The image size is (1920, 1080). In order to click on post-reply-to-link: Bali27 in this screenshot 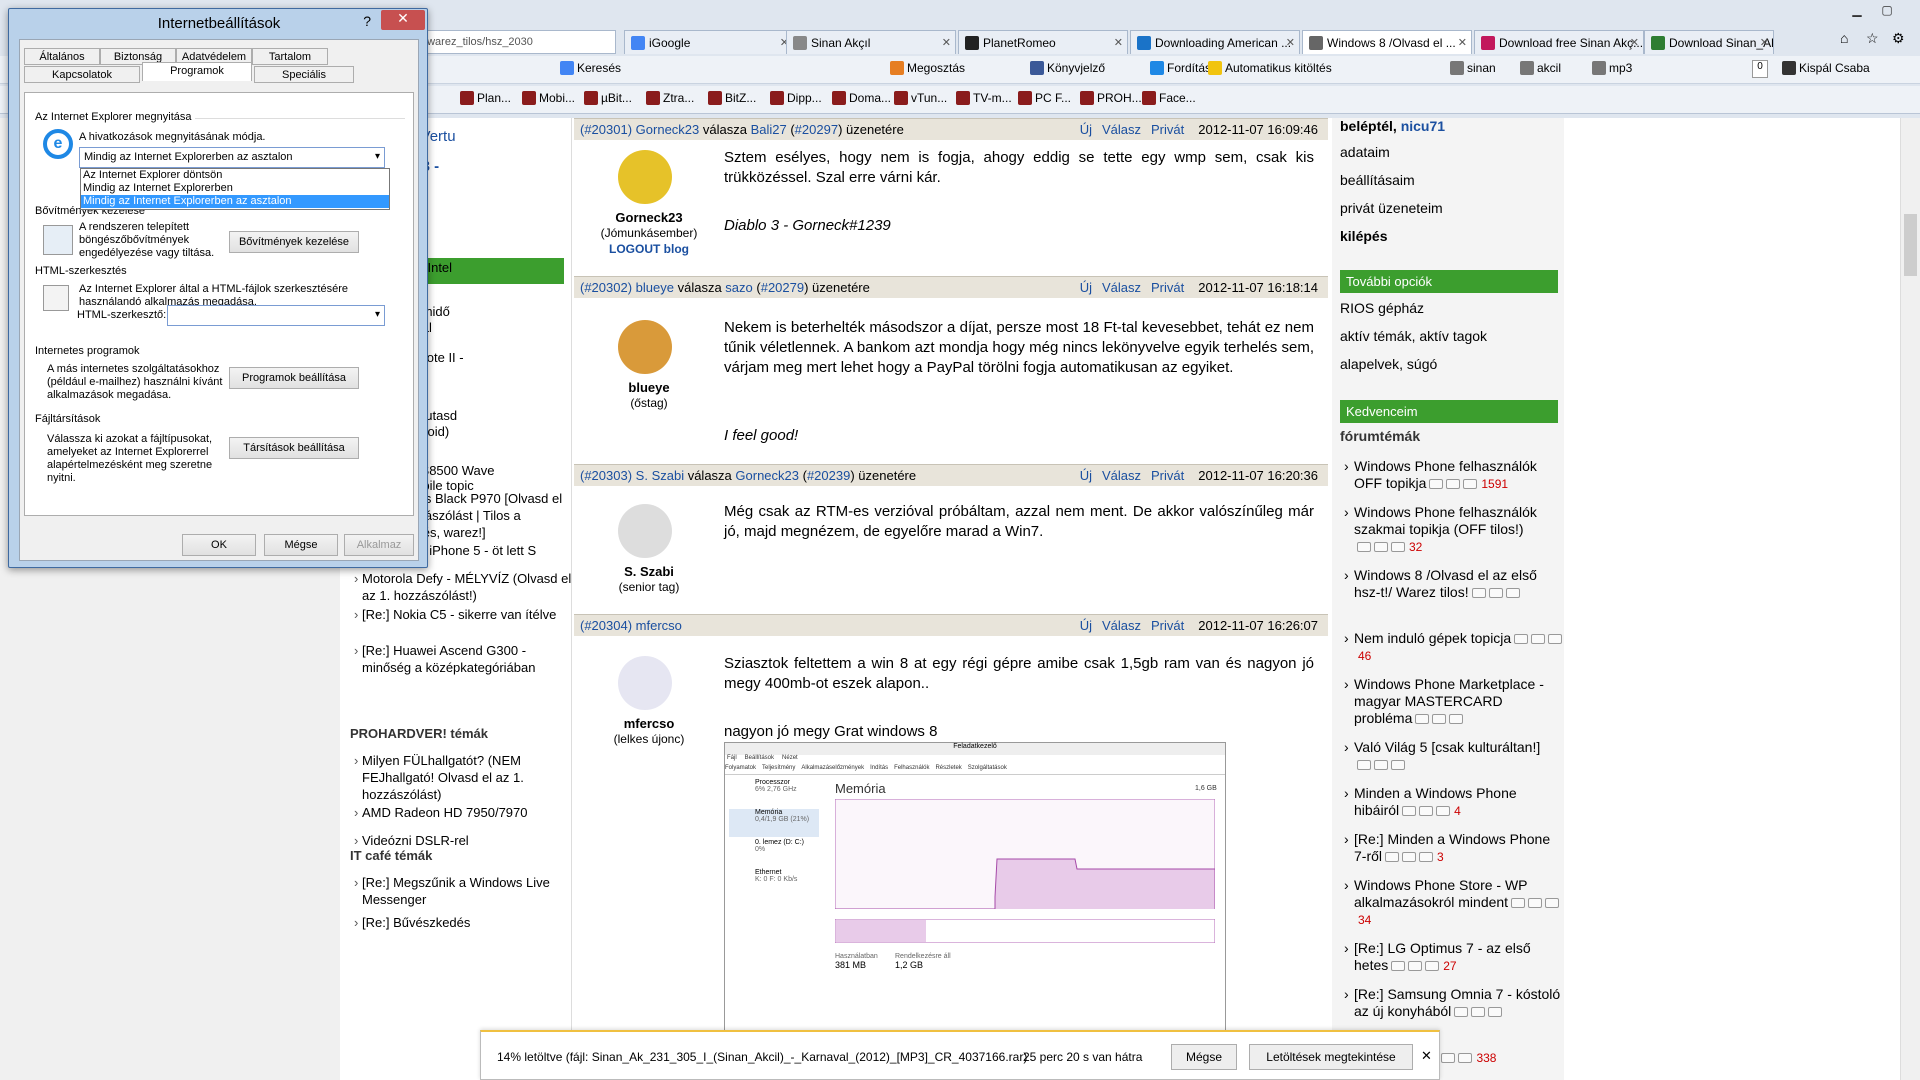, I will do `click(769, 129)`.